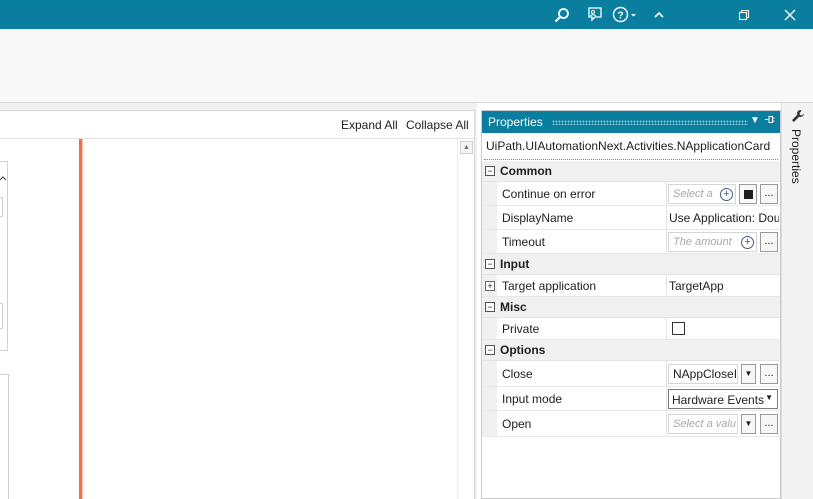 Image resolution: width=813 pixels, height=499 pixels. Describe the element at coordinates (3, 178) in the screenshot. I see `chevron-up-icon` at that location.